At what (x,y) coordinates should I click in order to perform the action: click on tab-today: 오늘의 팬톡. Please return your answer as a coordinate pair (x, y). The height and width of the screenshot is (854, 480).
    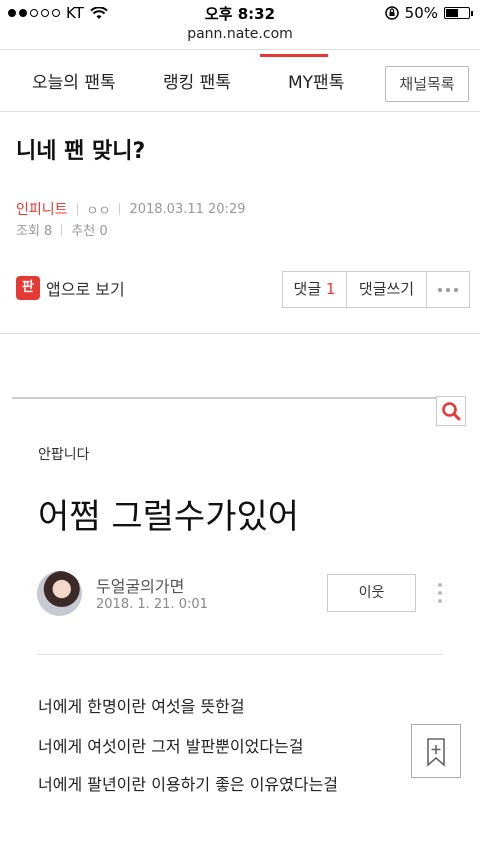
    Looking at the image, I should click on (74, 83).